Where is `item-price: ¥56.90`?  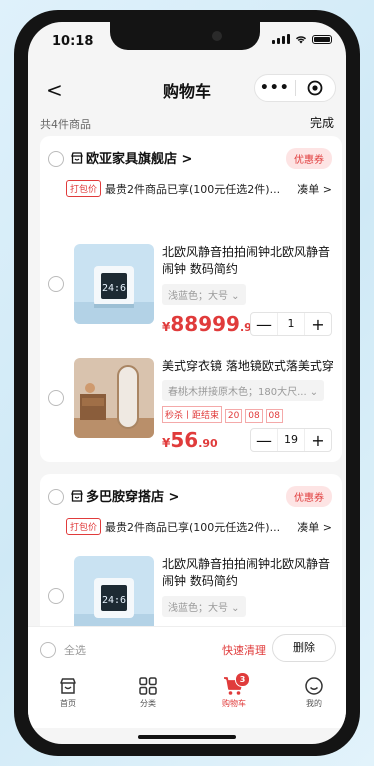
item-price: ¥56.90 is located at coordinates (190, 440).